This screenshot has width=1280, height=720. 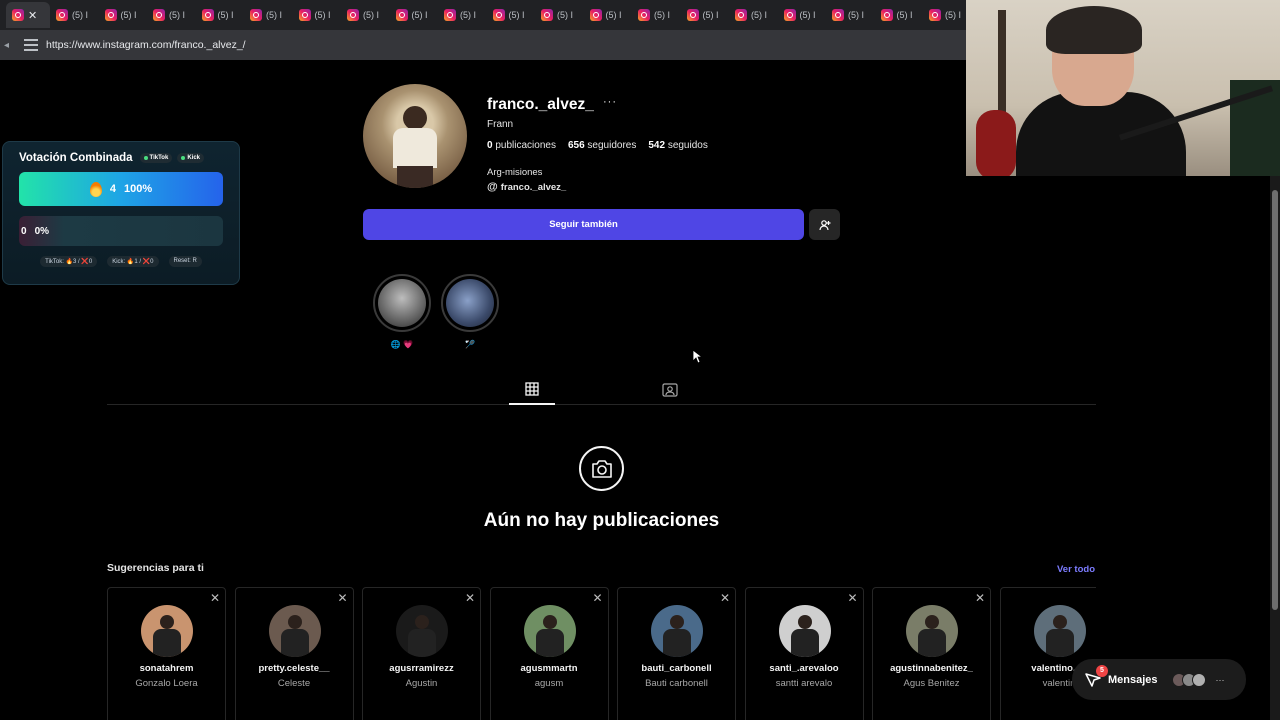 I want to click on vote-no-percent: 0%, so click(x=42, y=231).